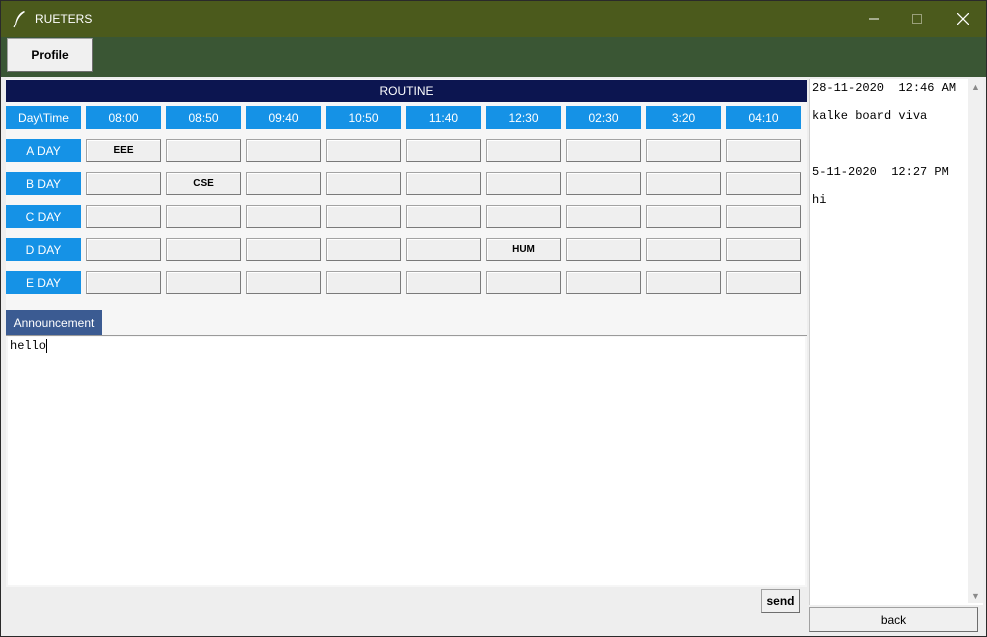 This screenshot has width=987, height=637. What do you see at coordinates (203, 117) in the screenshot?
I see `time-header: 08:50` at bounding box center [203, 117].